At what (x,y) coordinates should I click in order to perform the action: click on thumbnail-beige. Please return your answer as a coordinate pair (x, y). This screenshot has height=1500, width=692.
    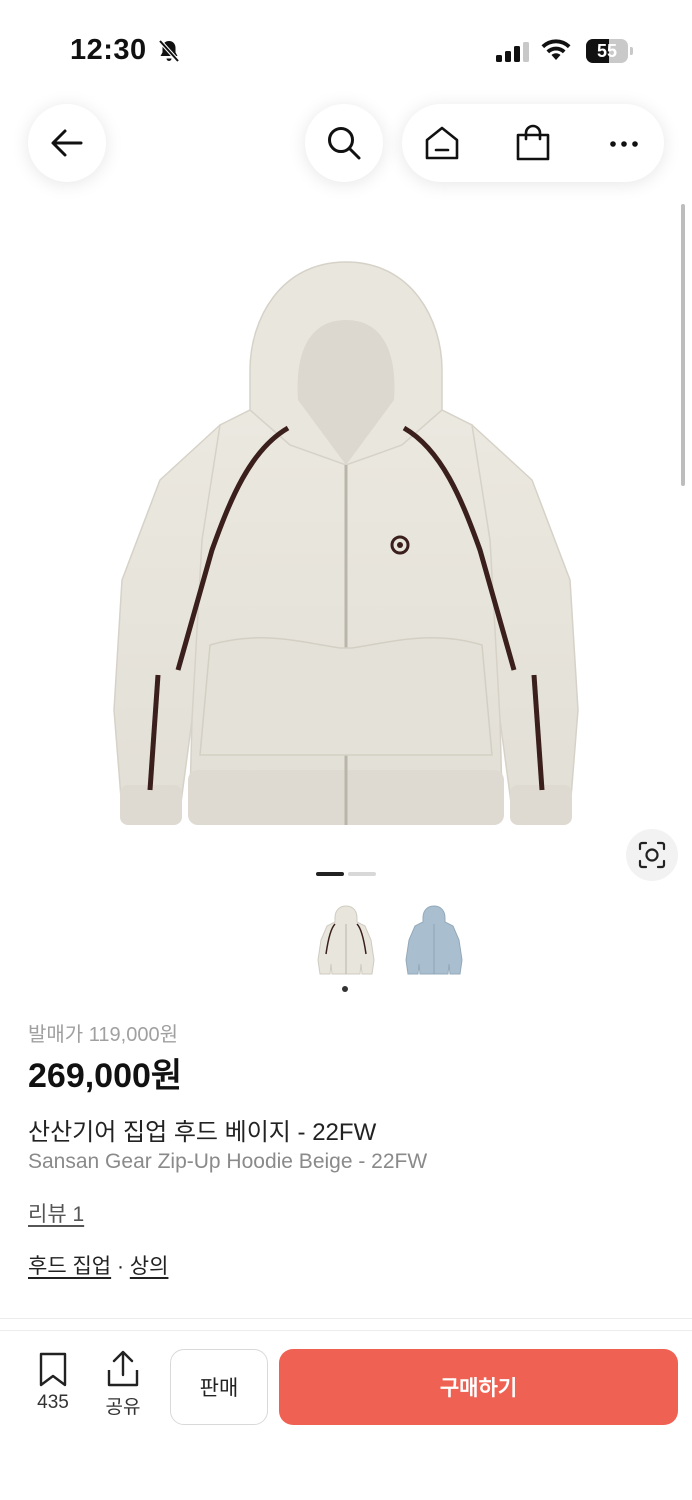
    Looking at the image, I should click on (346, 940).